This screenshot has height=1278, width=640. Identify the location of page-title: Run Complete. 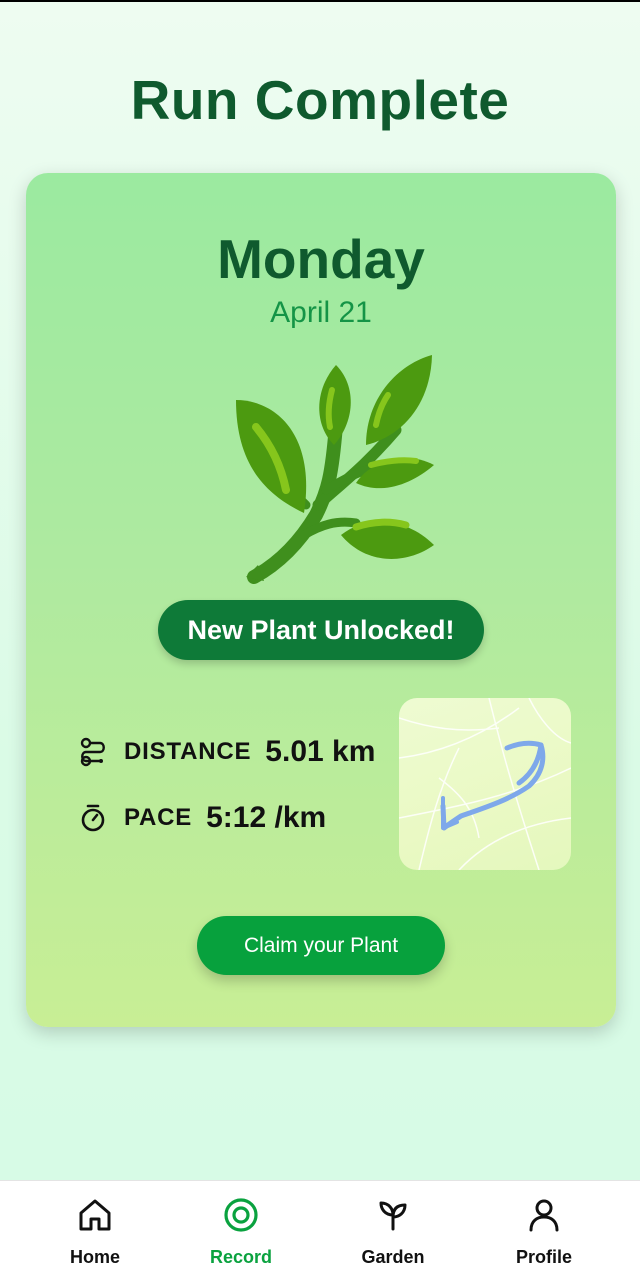
(320, 100).